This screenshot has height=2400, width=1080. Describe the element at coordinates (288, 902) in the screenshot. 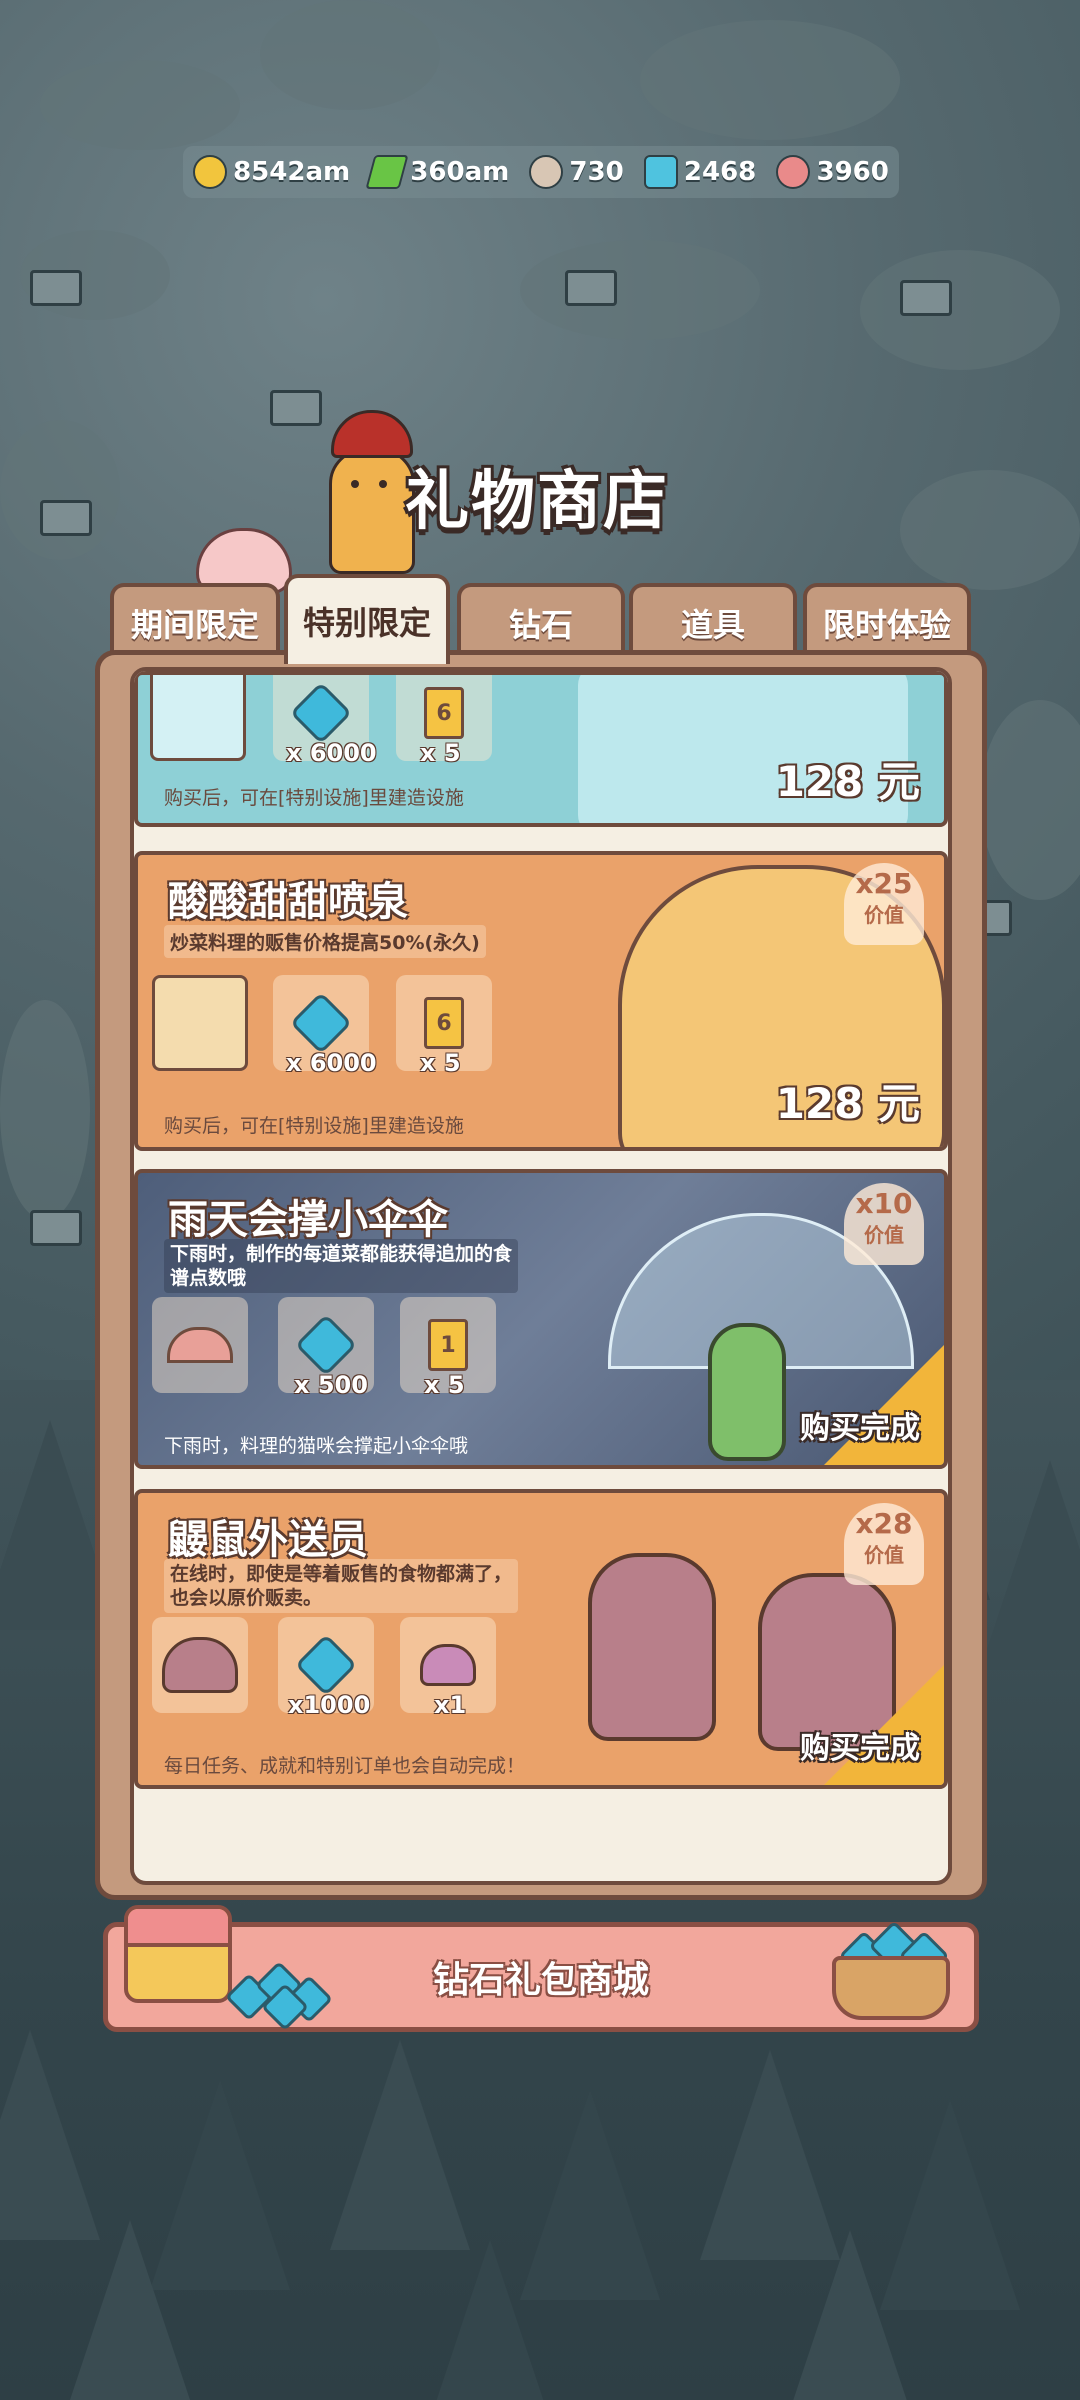

I see `card-title: 酸酸甜甜喷泉` at that location.